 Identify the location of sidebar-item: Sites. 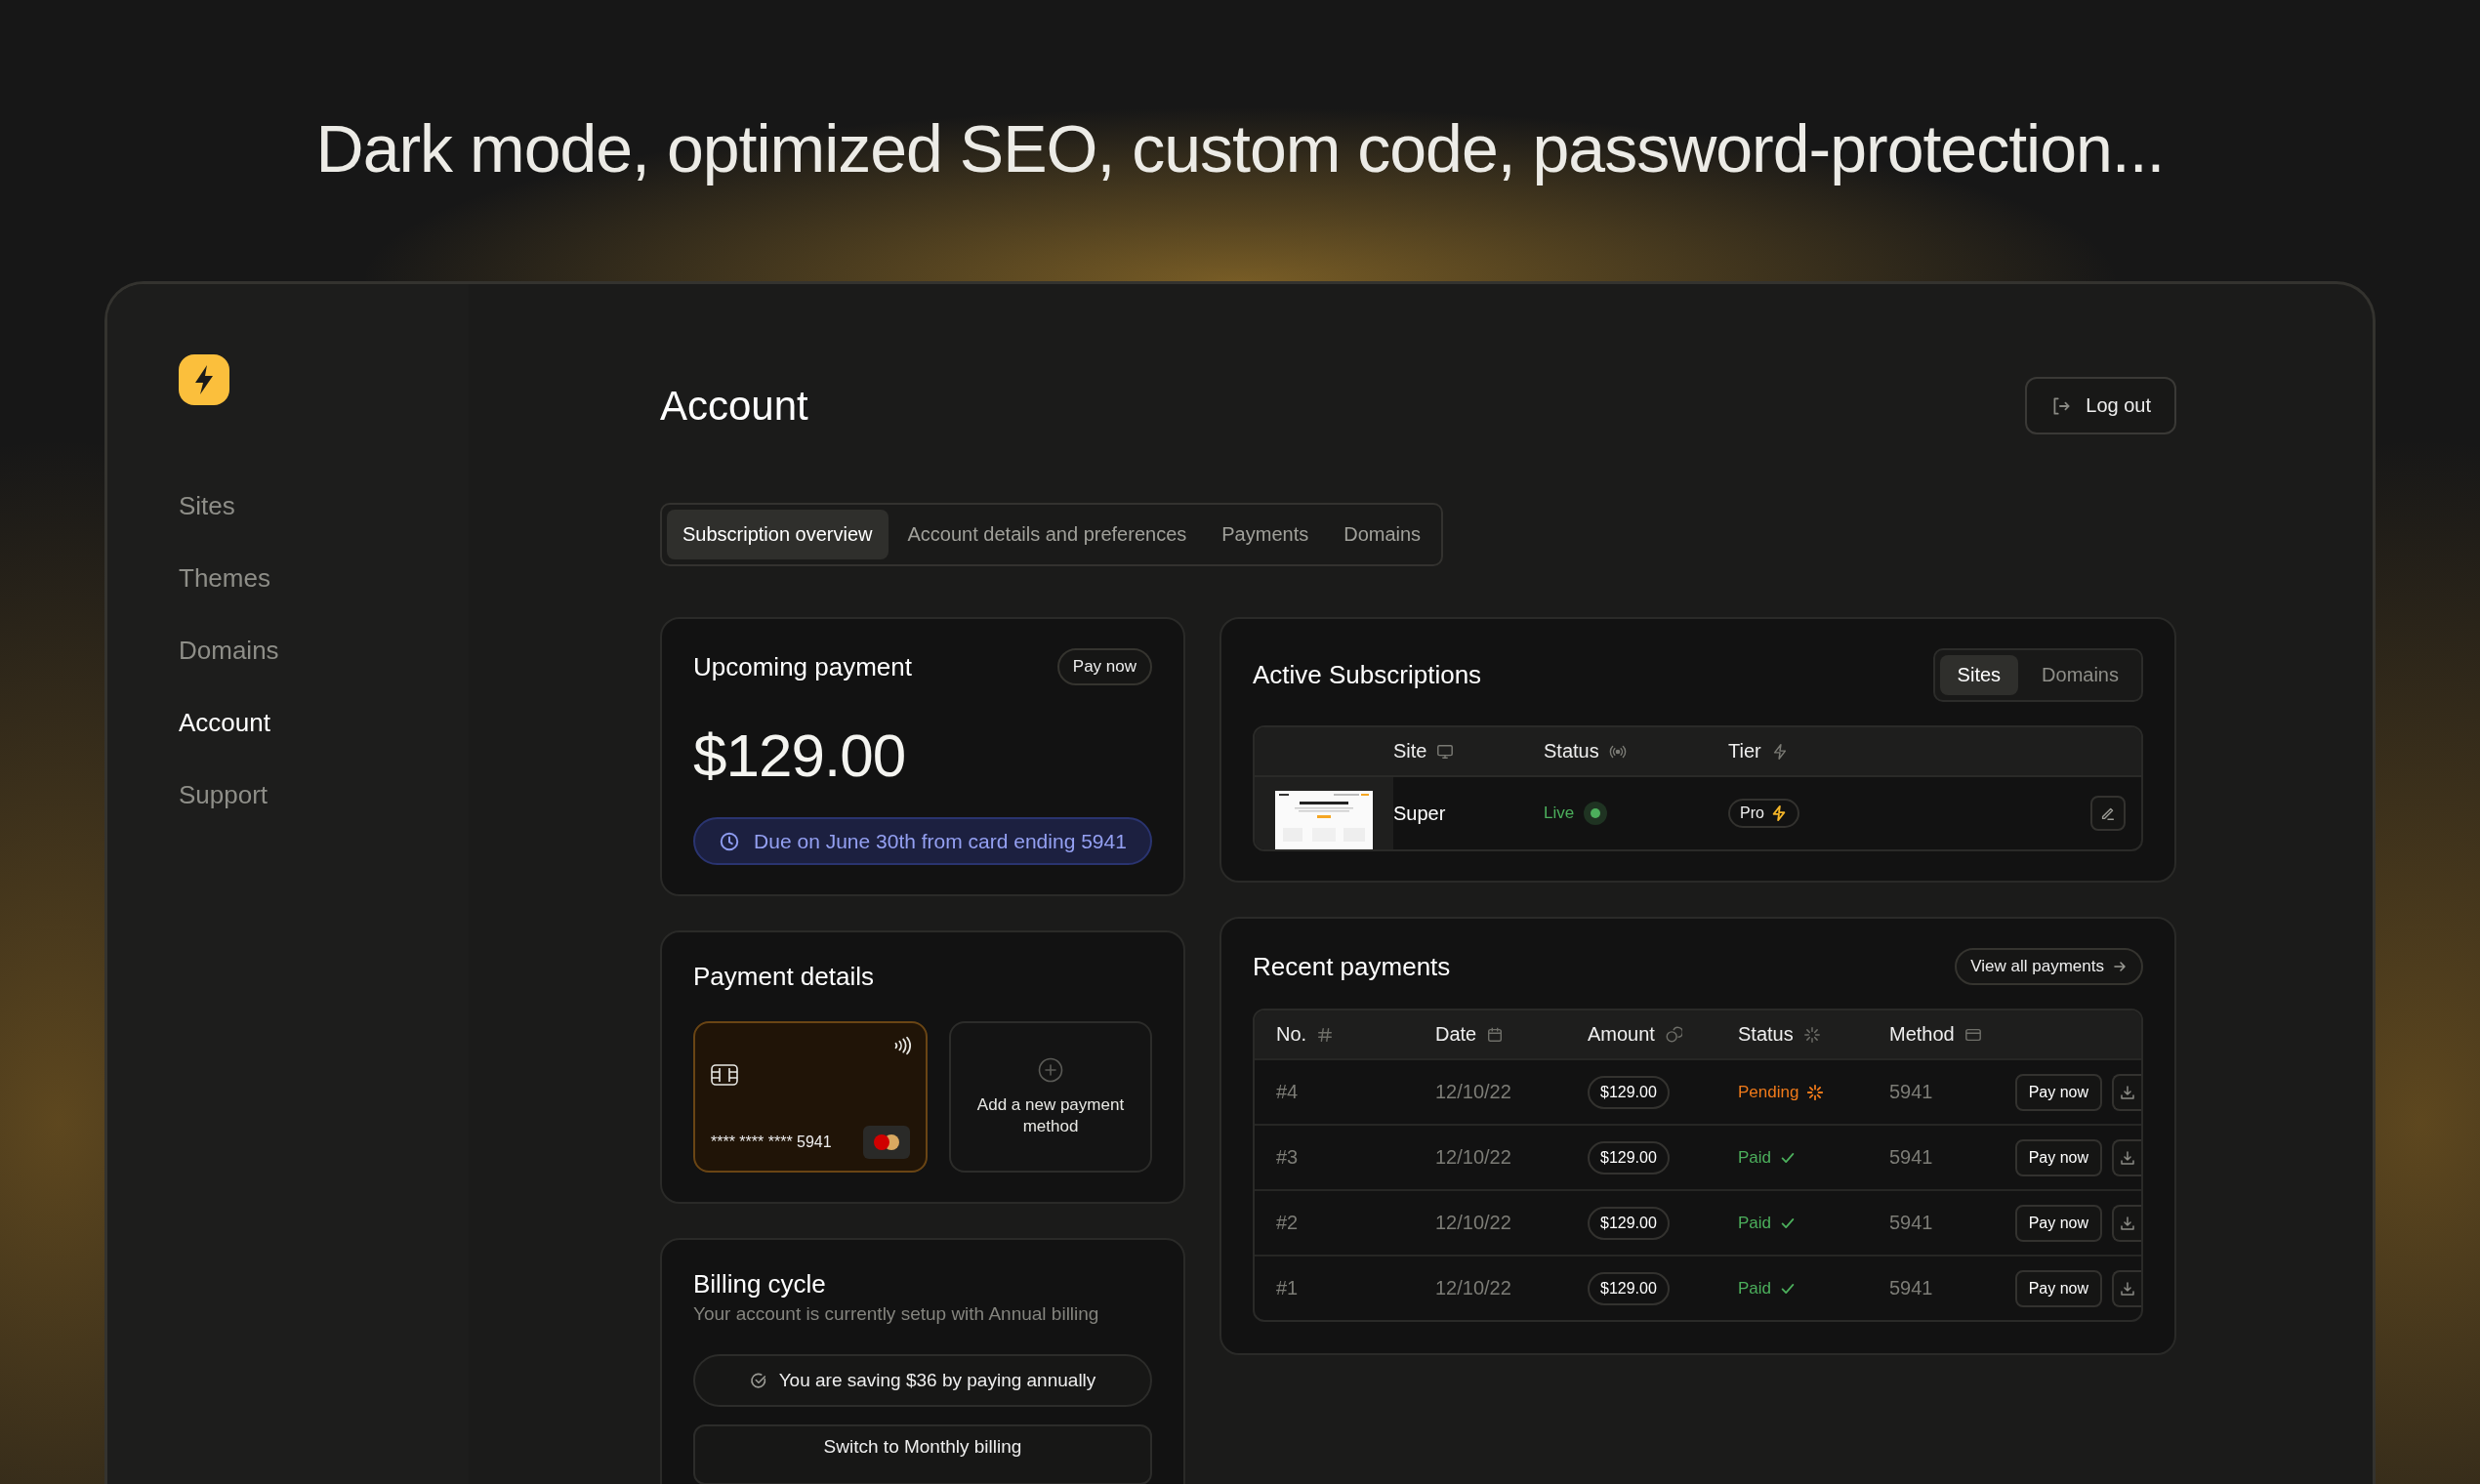
(324, 505).